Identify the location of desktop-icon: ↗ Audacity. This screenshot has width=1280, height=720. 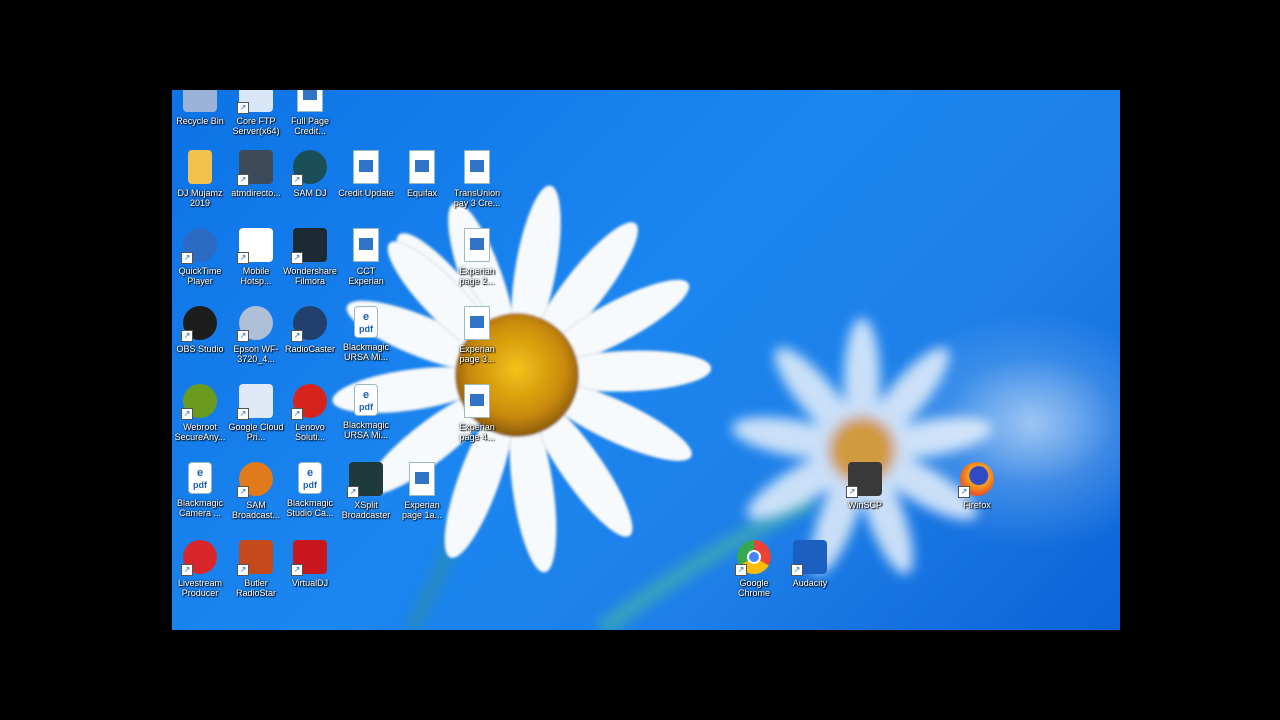
(810, 564).